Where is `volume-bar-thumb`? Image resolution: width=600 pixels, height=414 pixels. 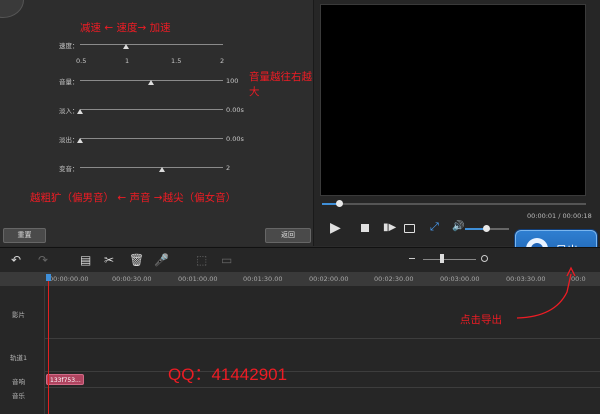
volume-bar-thumb is located at coordinates (486, 228).